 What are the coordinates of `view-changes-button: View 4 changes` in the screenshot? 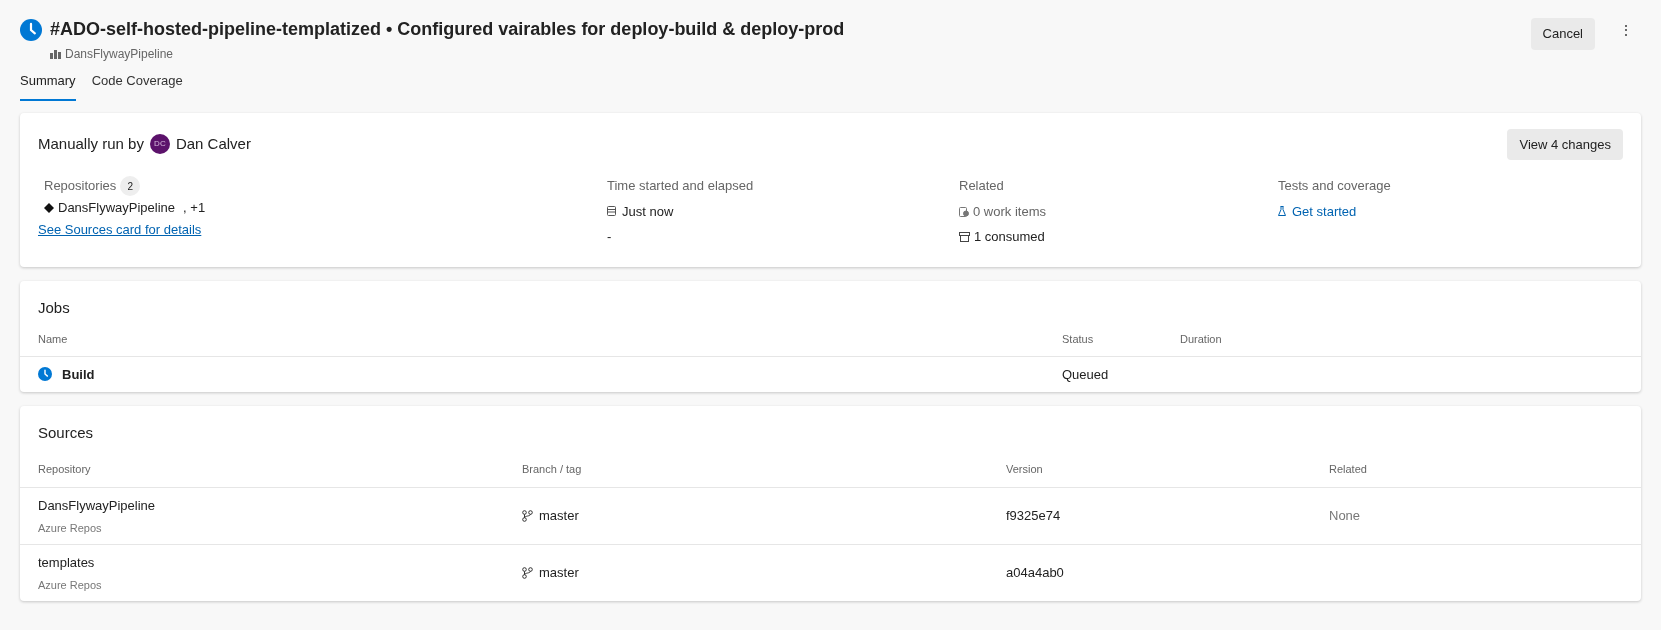 It's located at (1565, 144).